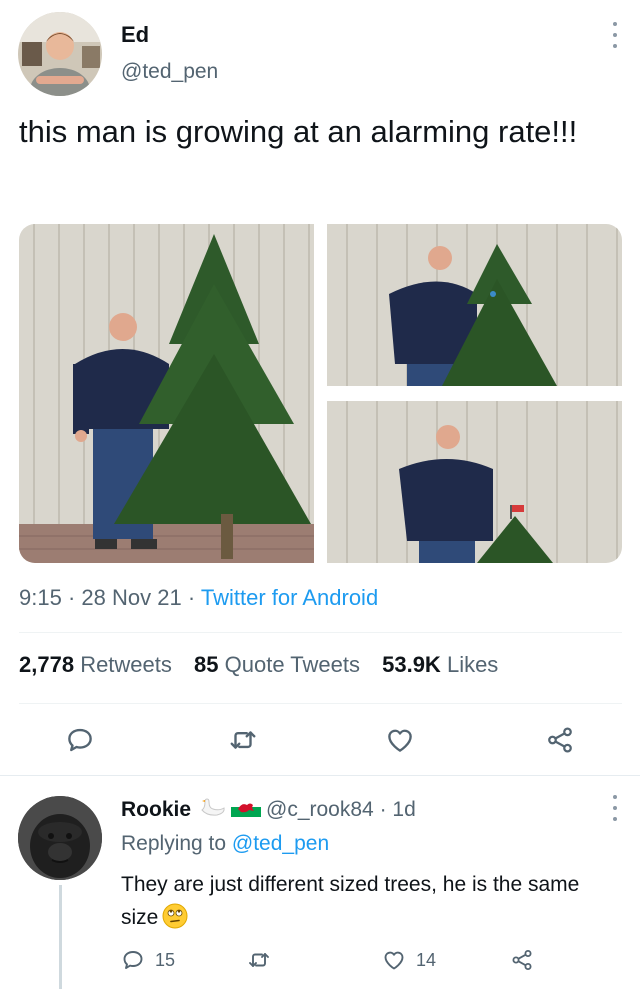  What do you see at coordinates (198, 598) in the screenshot?
I see `tweet-meta: 9:15 · 28 Nov 21 · Twitter for Android` at bounding box center [198, 598].